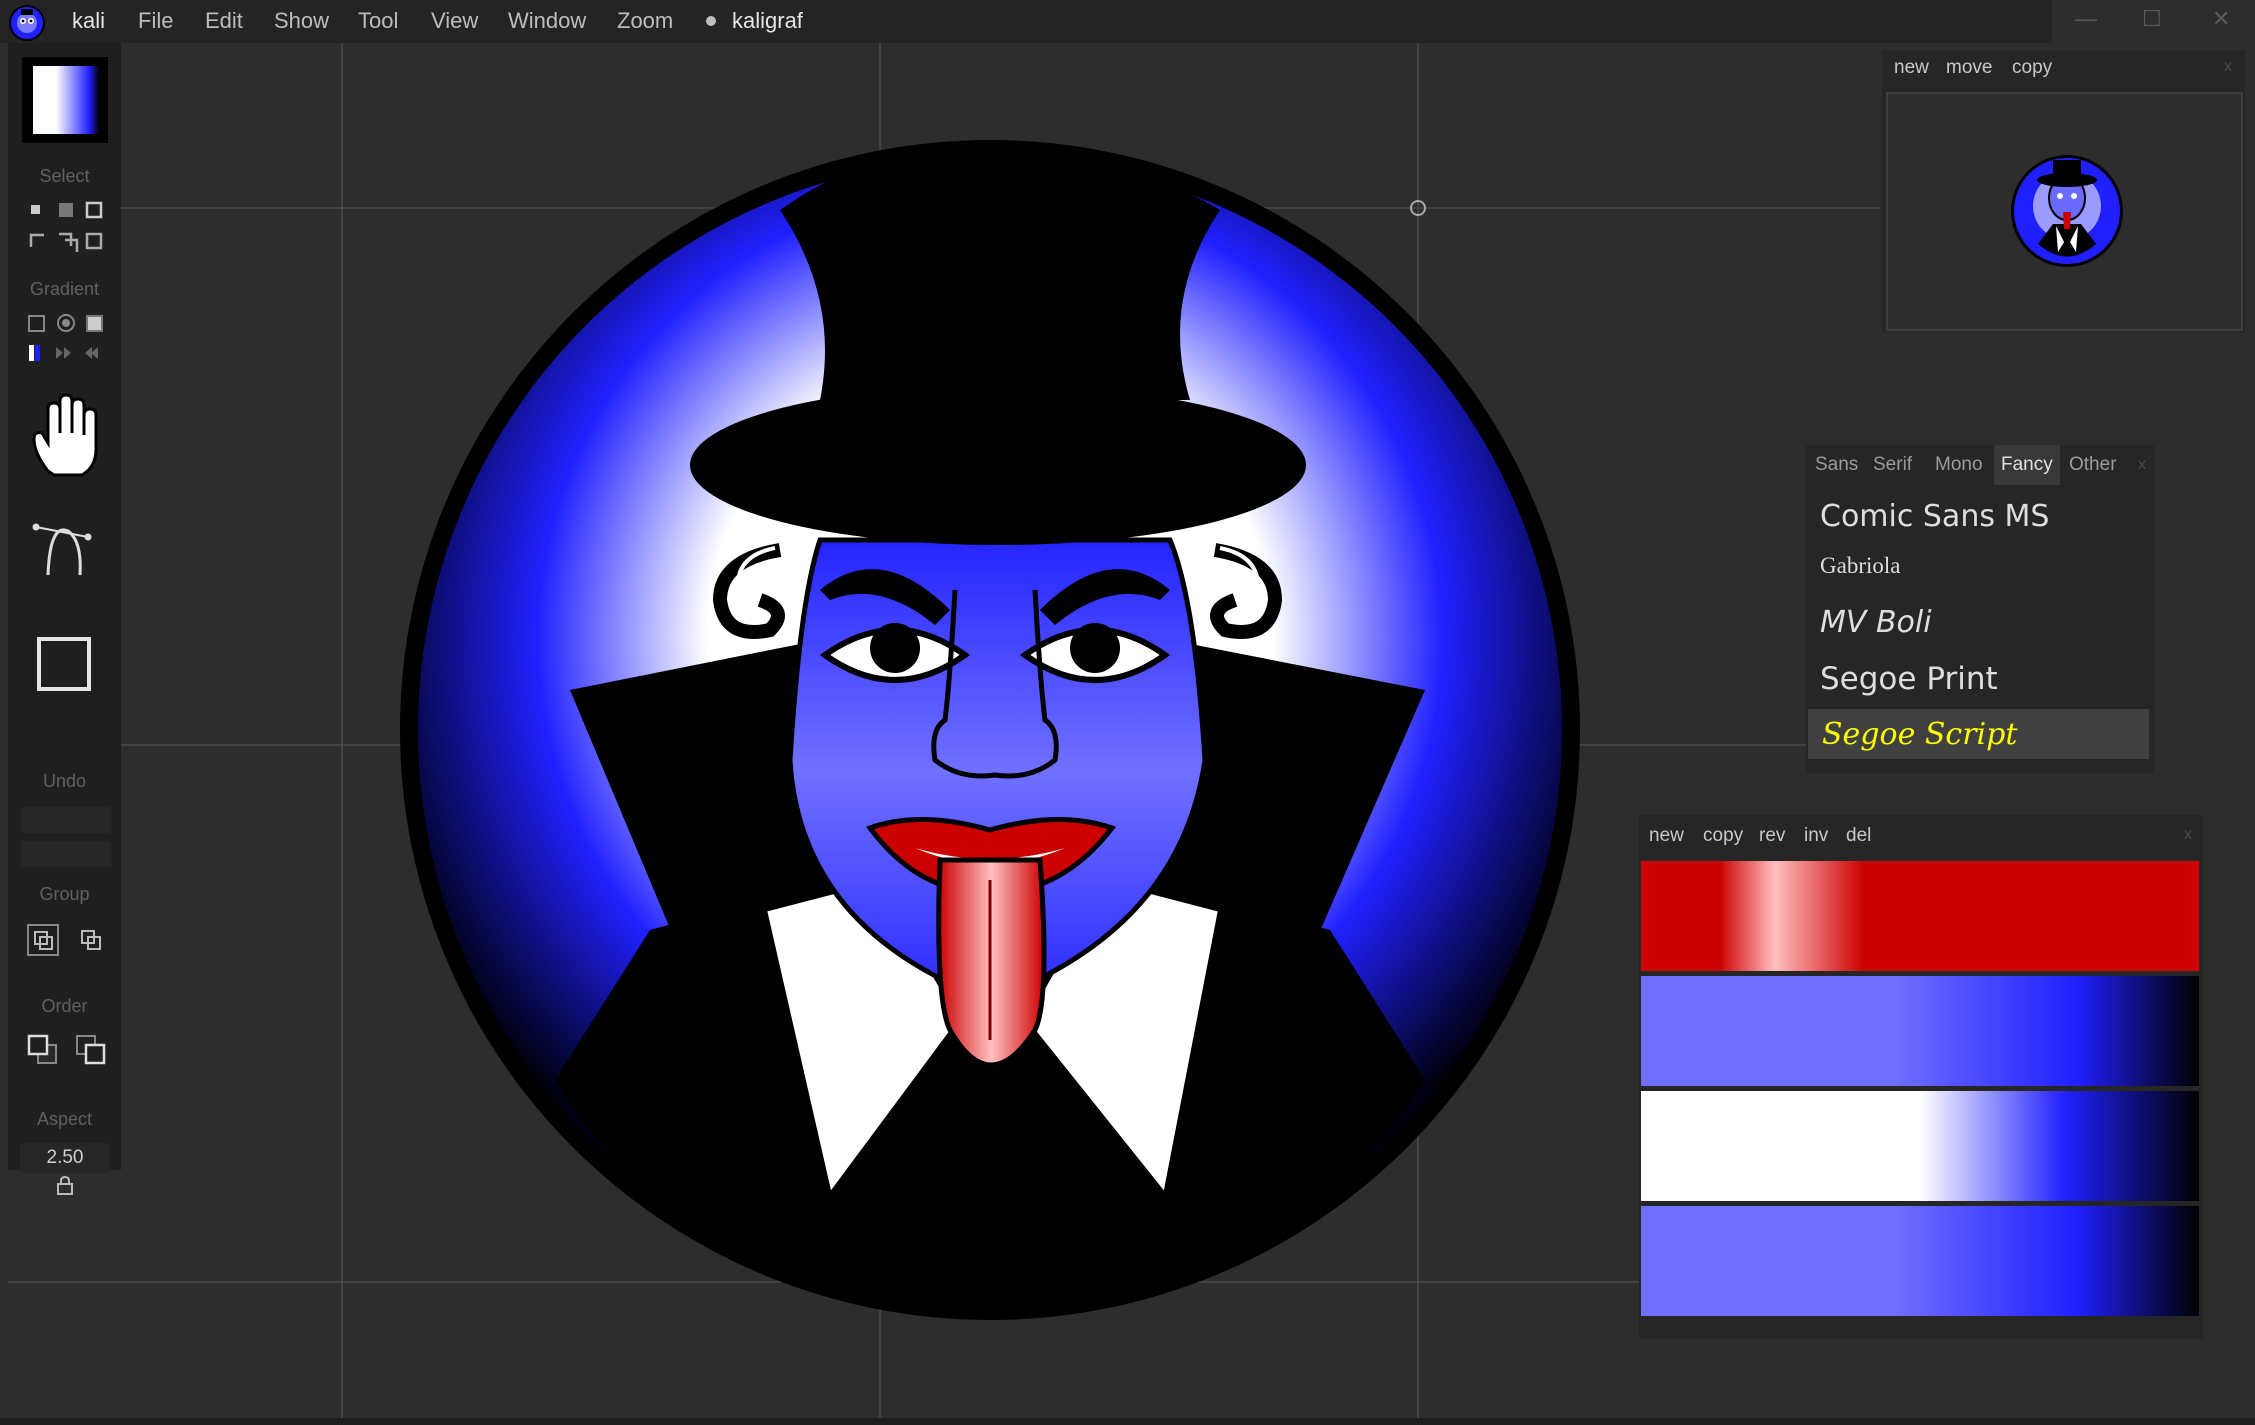  Describe the element at coordinates (2067, 211) in the screenshot. I see `preview-artwork` at that location.